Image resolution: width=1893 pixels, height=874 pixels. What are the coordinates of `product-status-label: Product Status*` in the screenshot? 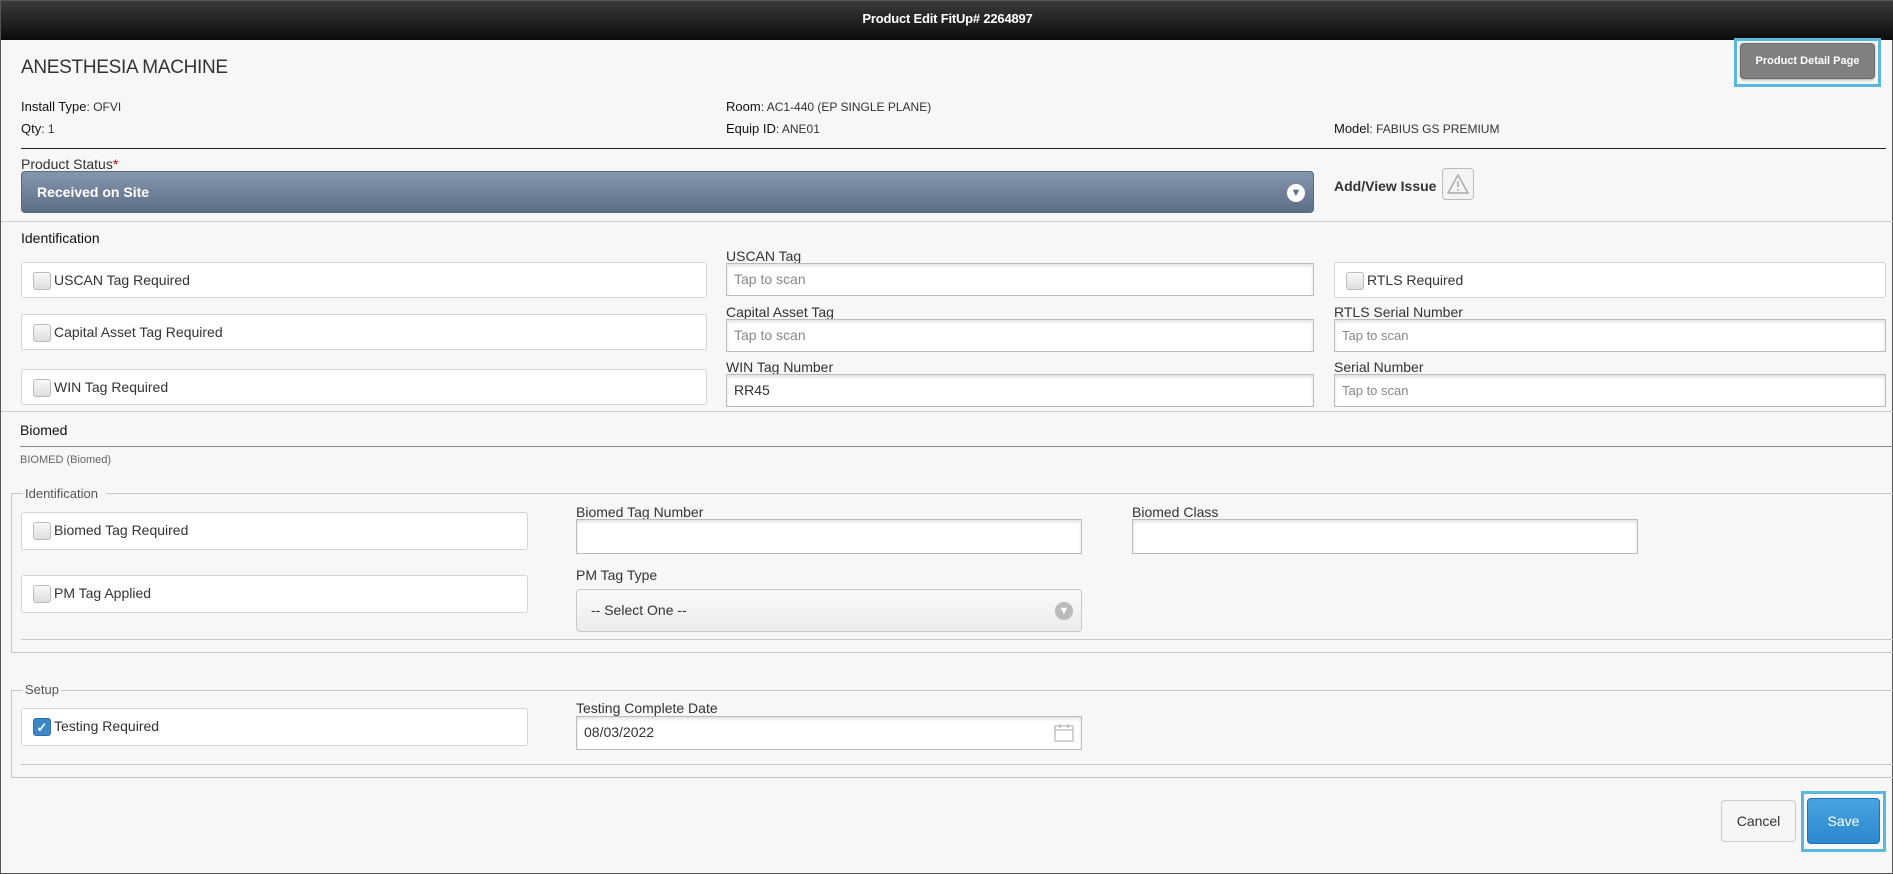 It's located at (69, 164).